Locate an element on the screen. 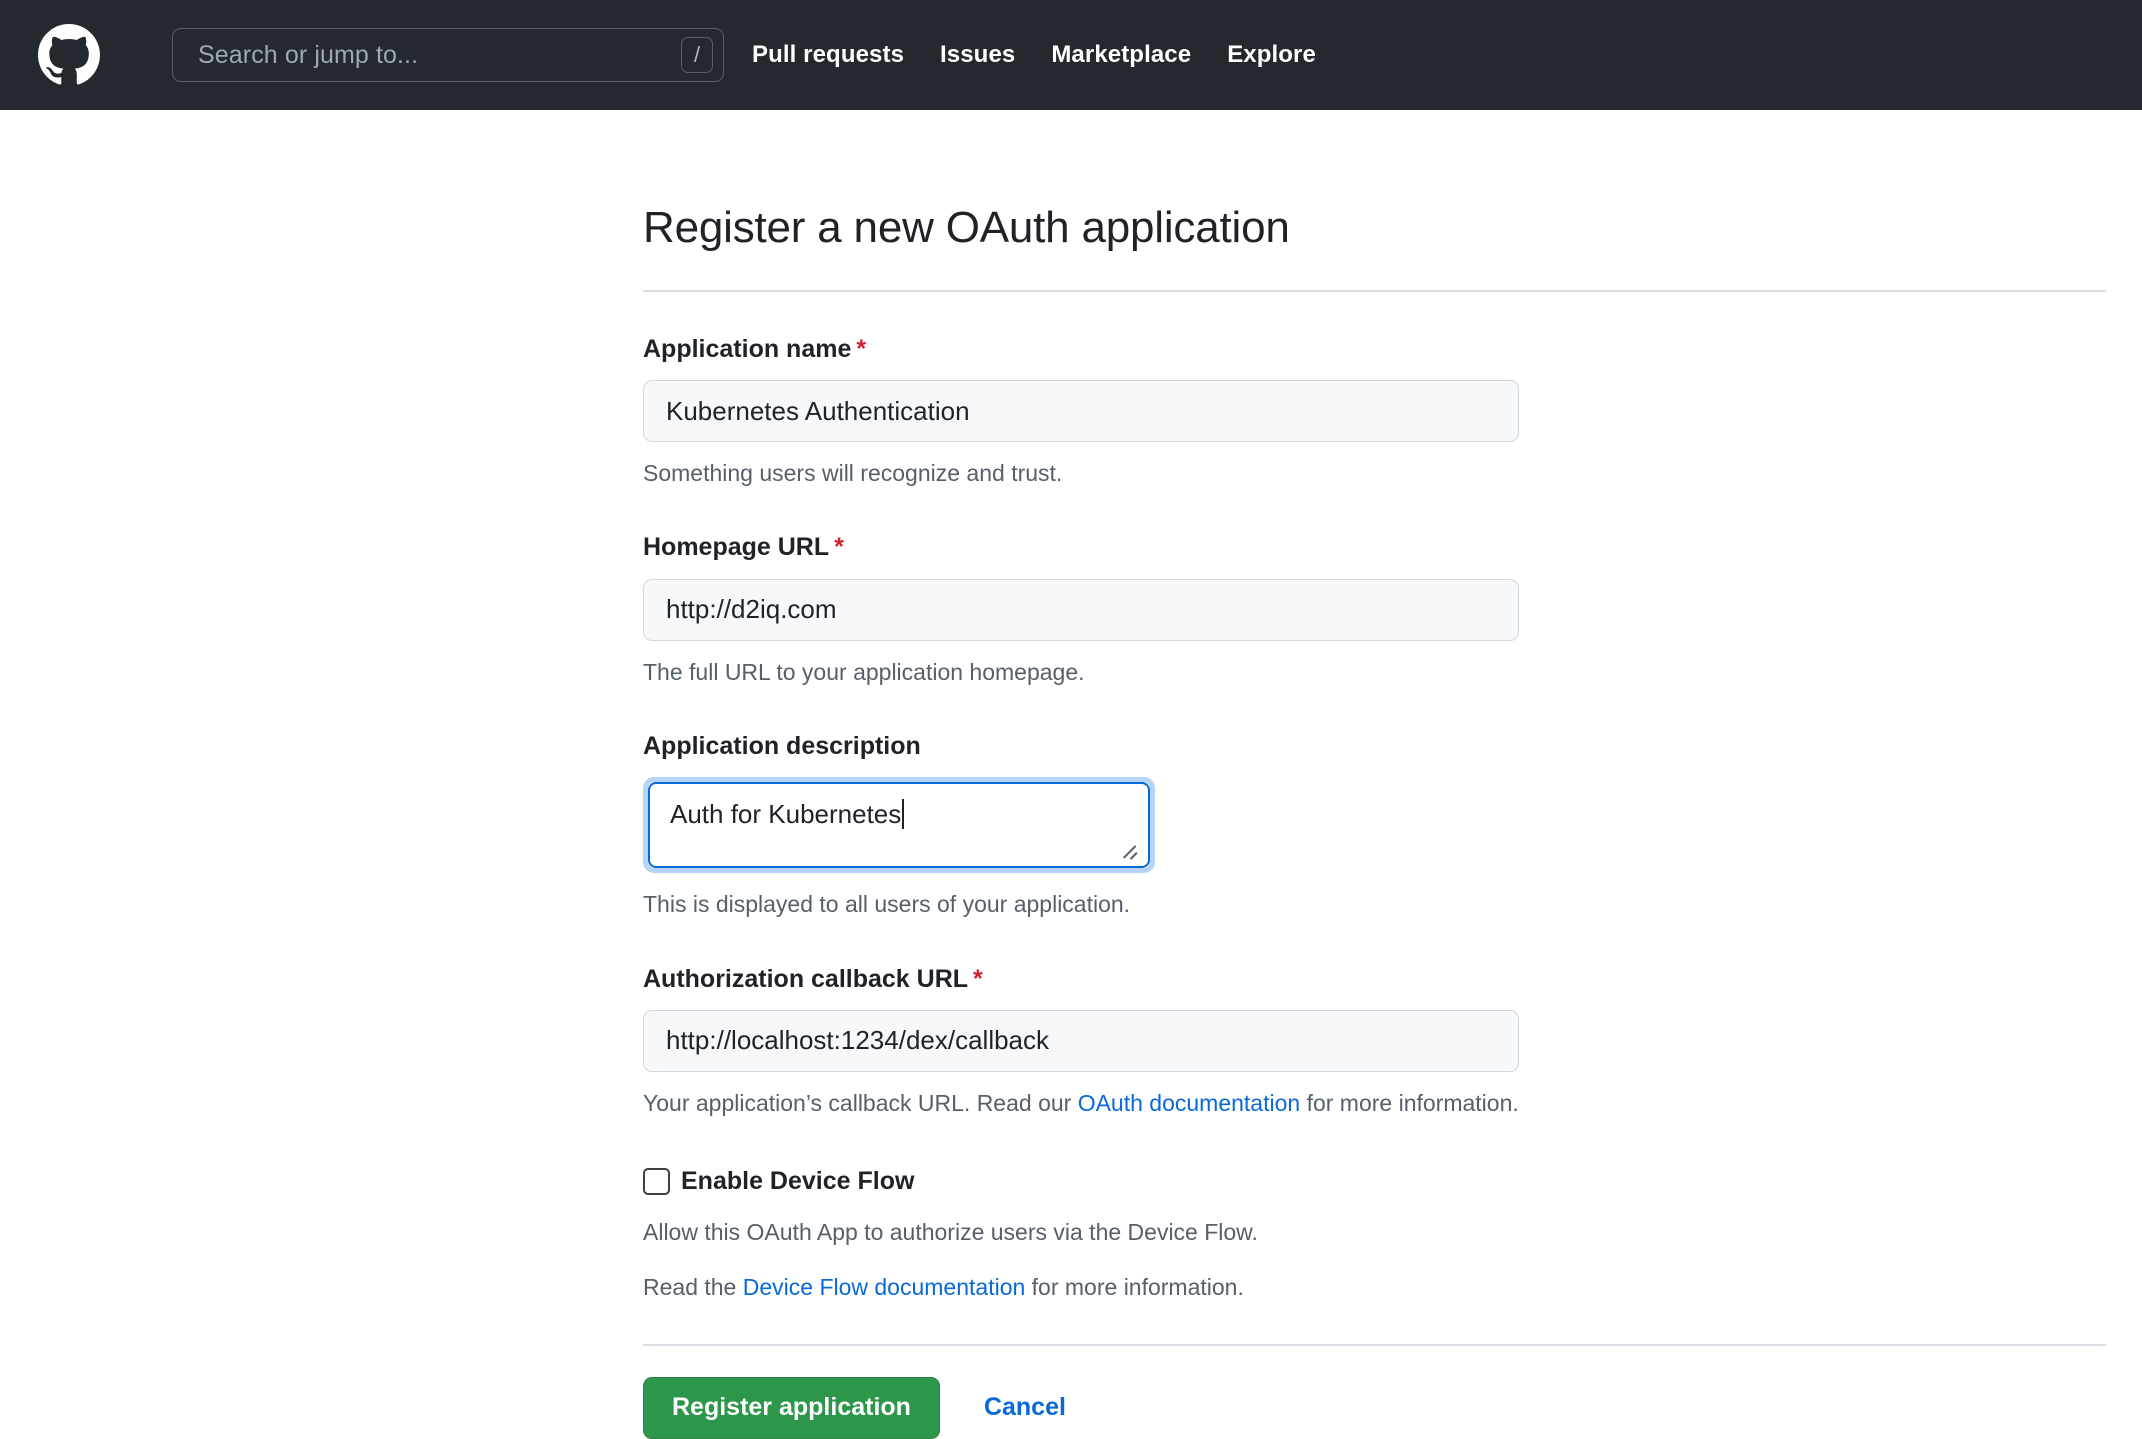  resize-handle-icon is located at coordinates (1130, 850).